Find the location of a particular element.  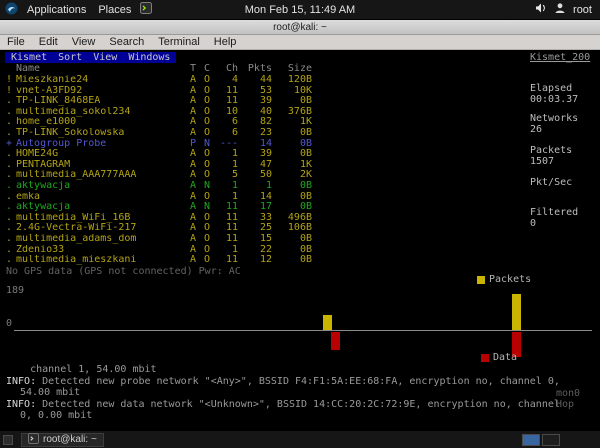

terminal-launcher-icon is located at coordinates (146, 9).